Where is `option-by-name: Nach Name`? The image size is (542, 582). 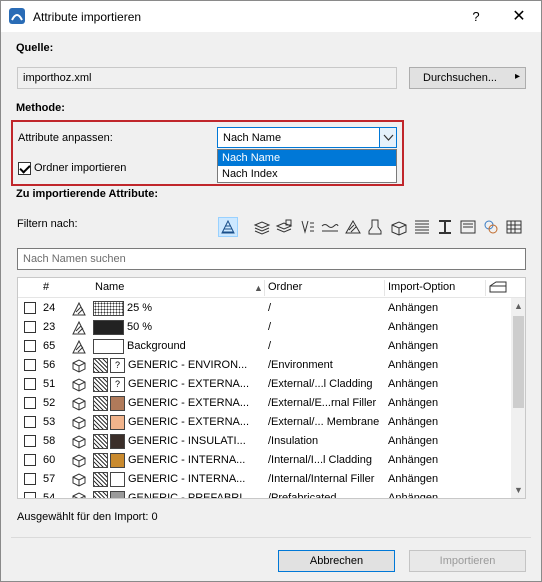
option-by-name: Nach Name is located at coordinates (307, 158).